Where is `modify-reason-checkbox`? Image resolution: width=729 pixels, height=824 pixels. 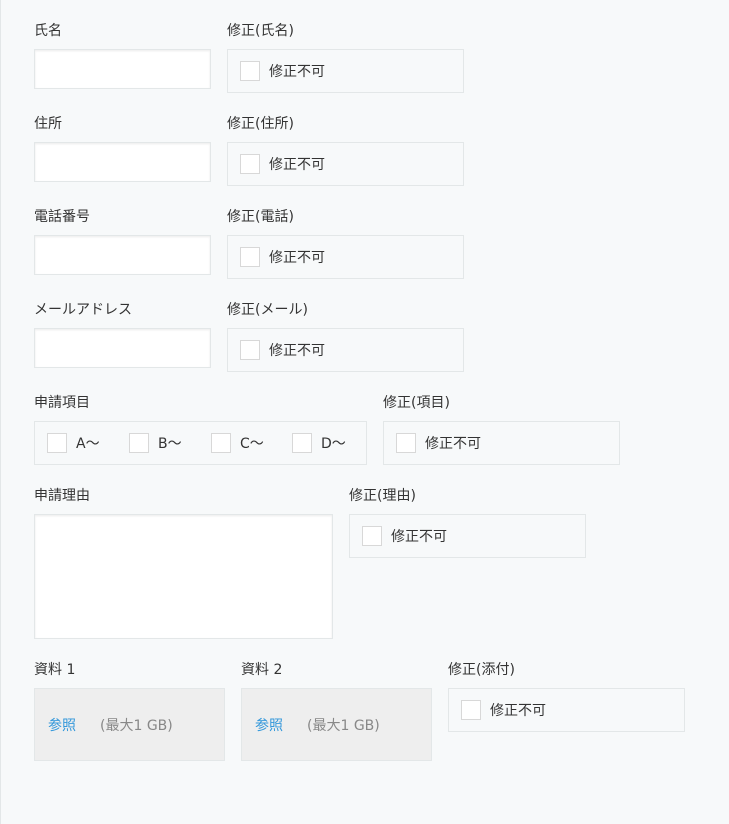 modify-reason-checkbox is located at coordinates (372, 536).